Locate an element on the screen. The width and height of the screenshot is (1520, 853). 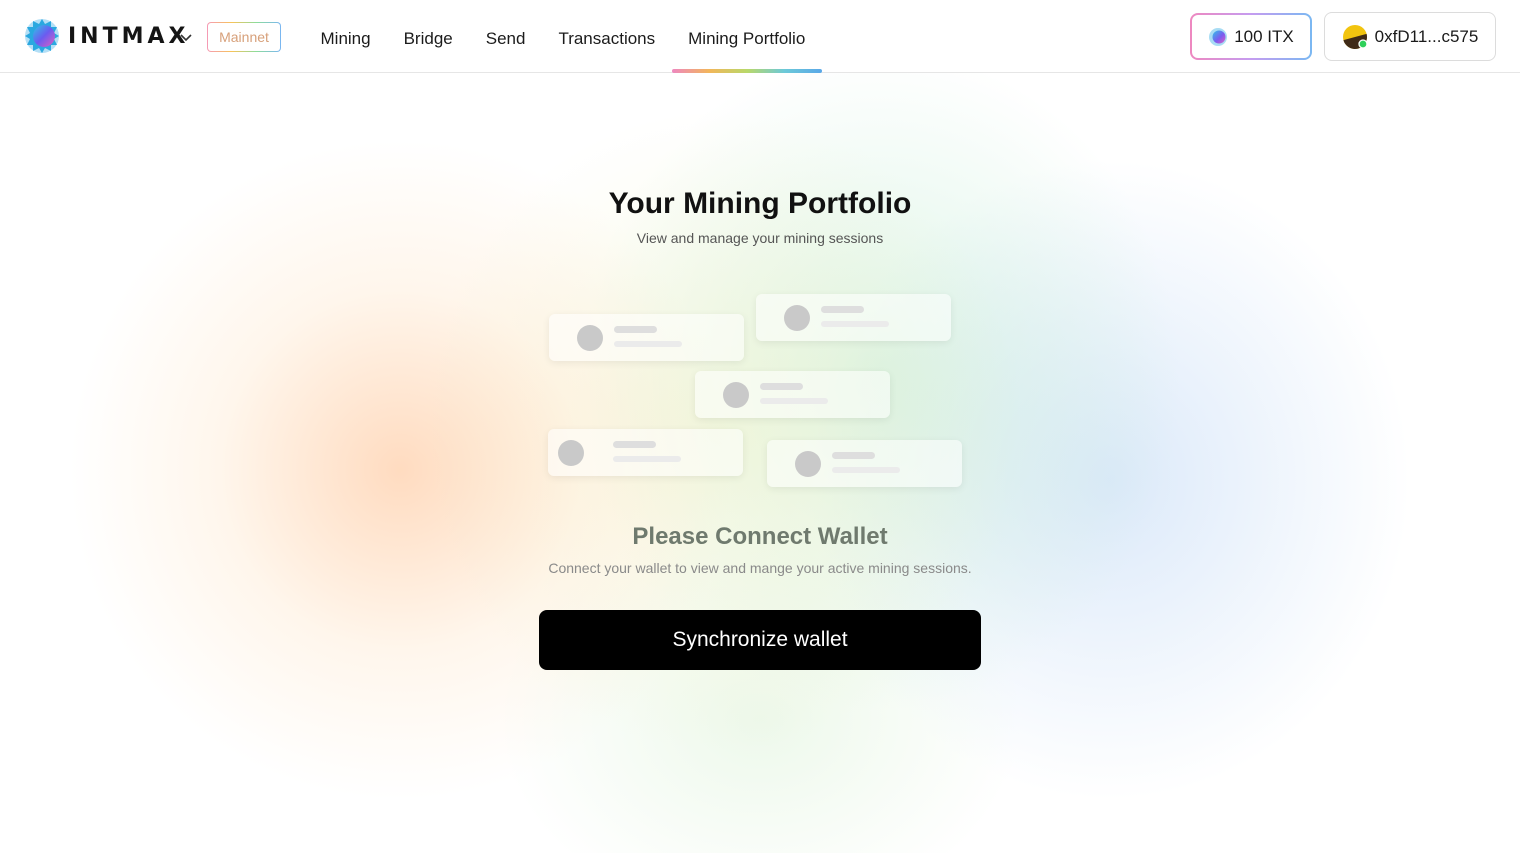
itx-balance-label: 100 ITX is located at coordinates (1264, 36).